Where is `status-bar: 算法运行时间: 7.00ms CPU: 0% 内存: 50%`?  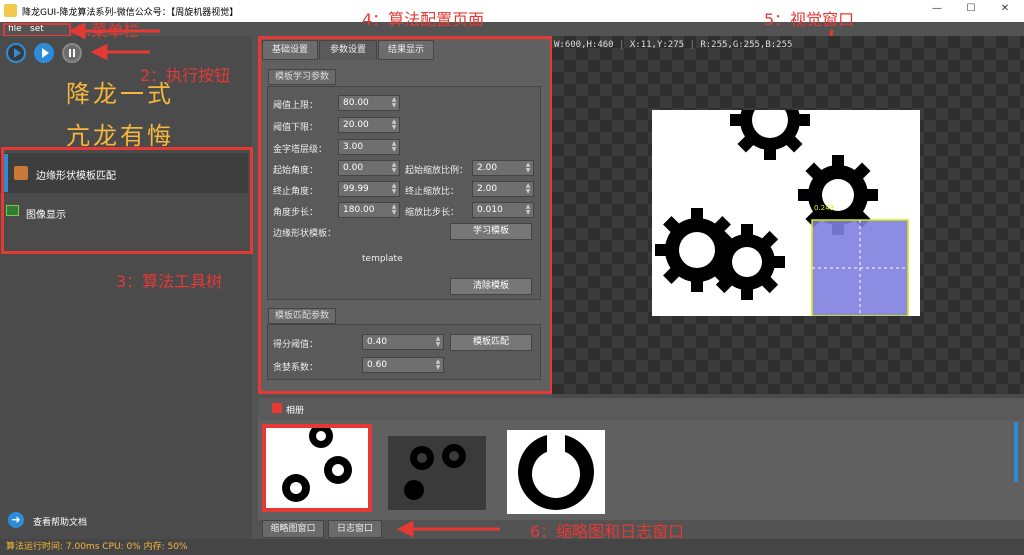 status-bar: 算法运行时间: 7.00ms CPU: 0% 内存: 50% is located at coordinates (512, 547).